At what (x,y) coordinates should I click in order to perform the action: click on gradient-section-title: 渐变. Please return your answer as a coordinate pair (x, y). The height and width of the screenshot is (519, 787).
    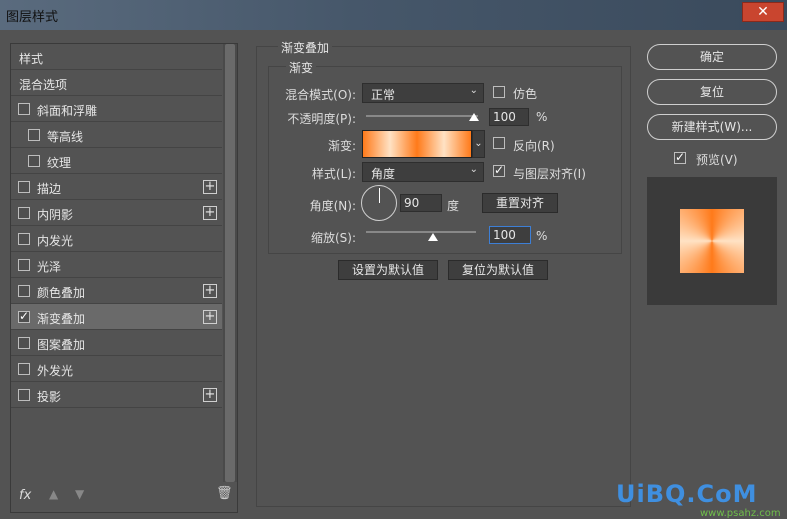
    Looking at the image, I should click on (301, 67).